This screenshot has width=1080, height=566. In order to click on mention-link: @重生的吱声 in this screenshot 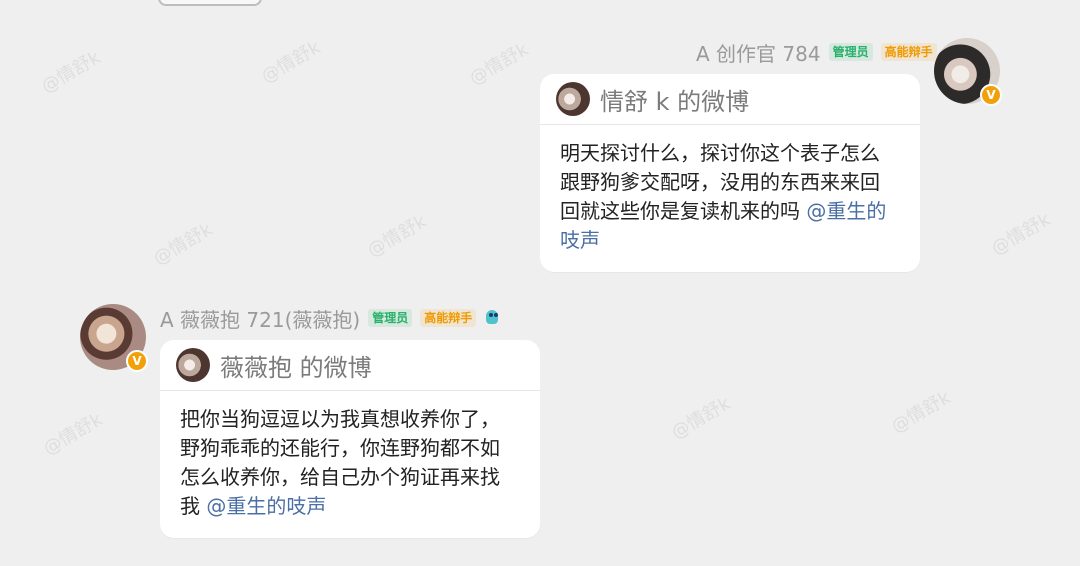, I will do `click(266, 506)`.